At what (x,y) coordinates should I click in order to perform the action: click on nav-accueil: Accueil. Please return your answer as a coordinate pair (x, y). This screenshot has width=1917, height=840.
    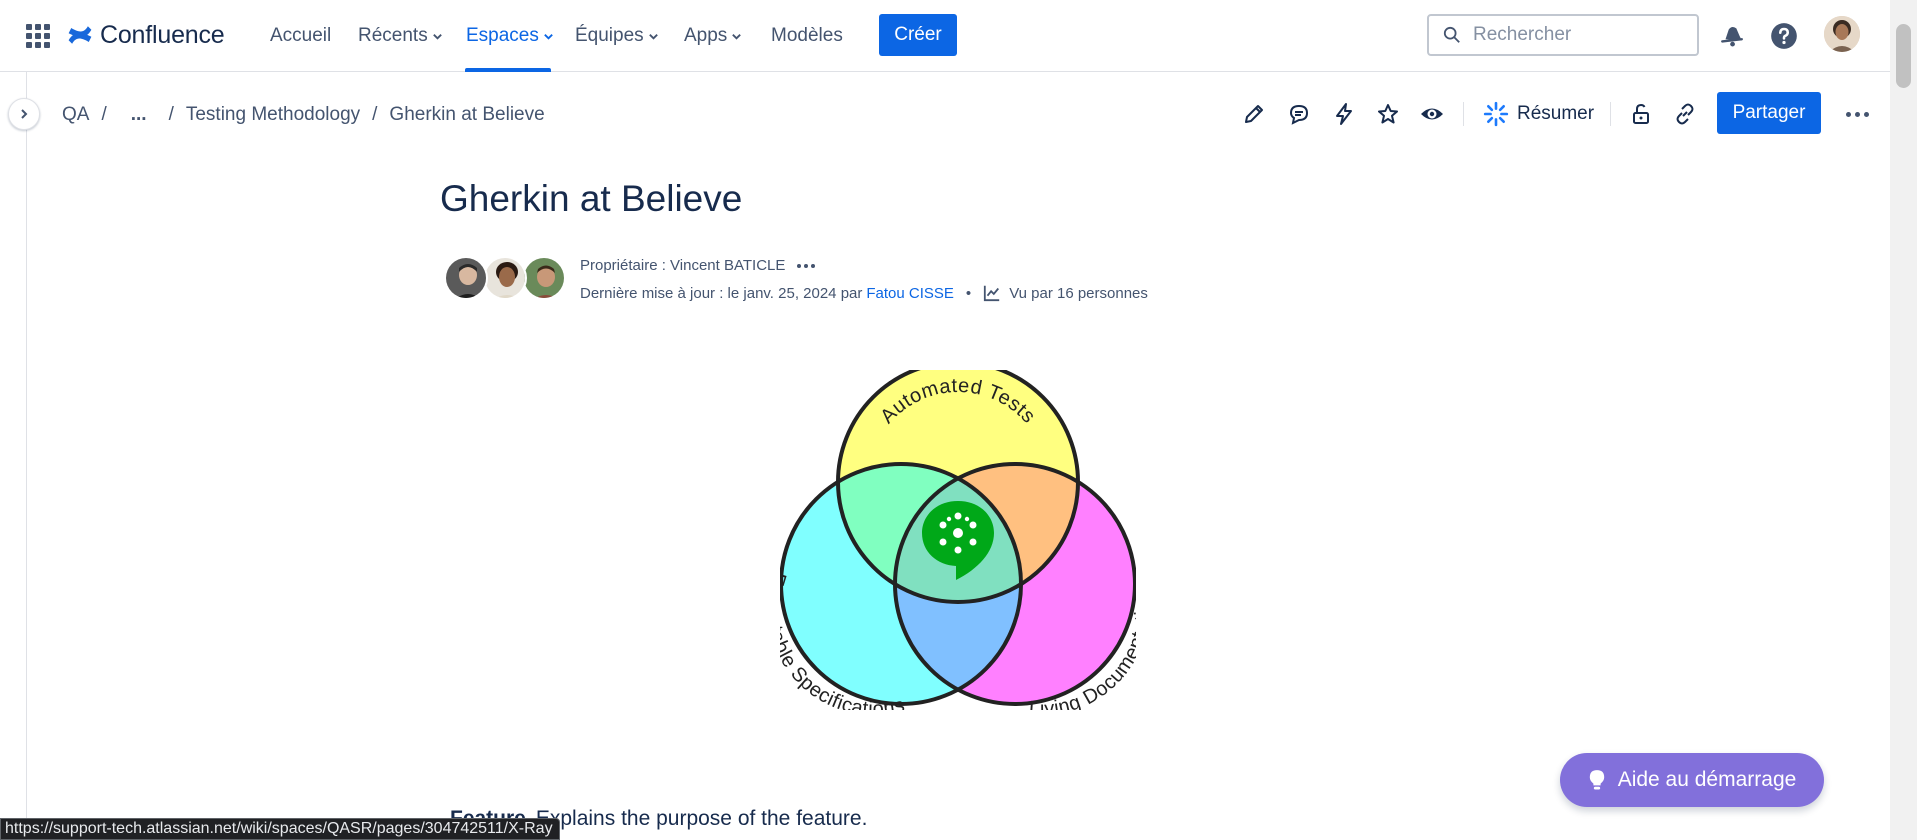
    Looking at the image, I should click on (300, 36).